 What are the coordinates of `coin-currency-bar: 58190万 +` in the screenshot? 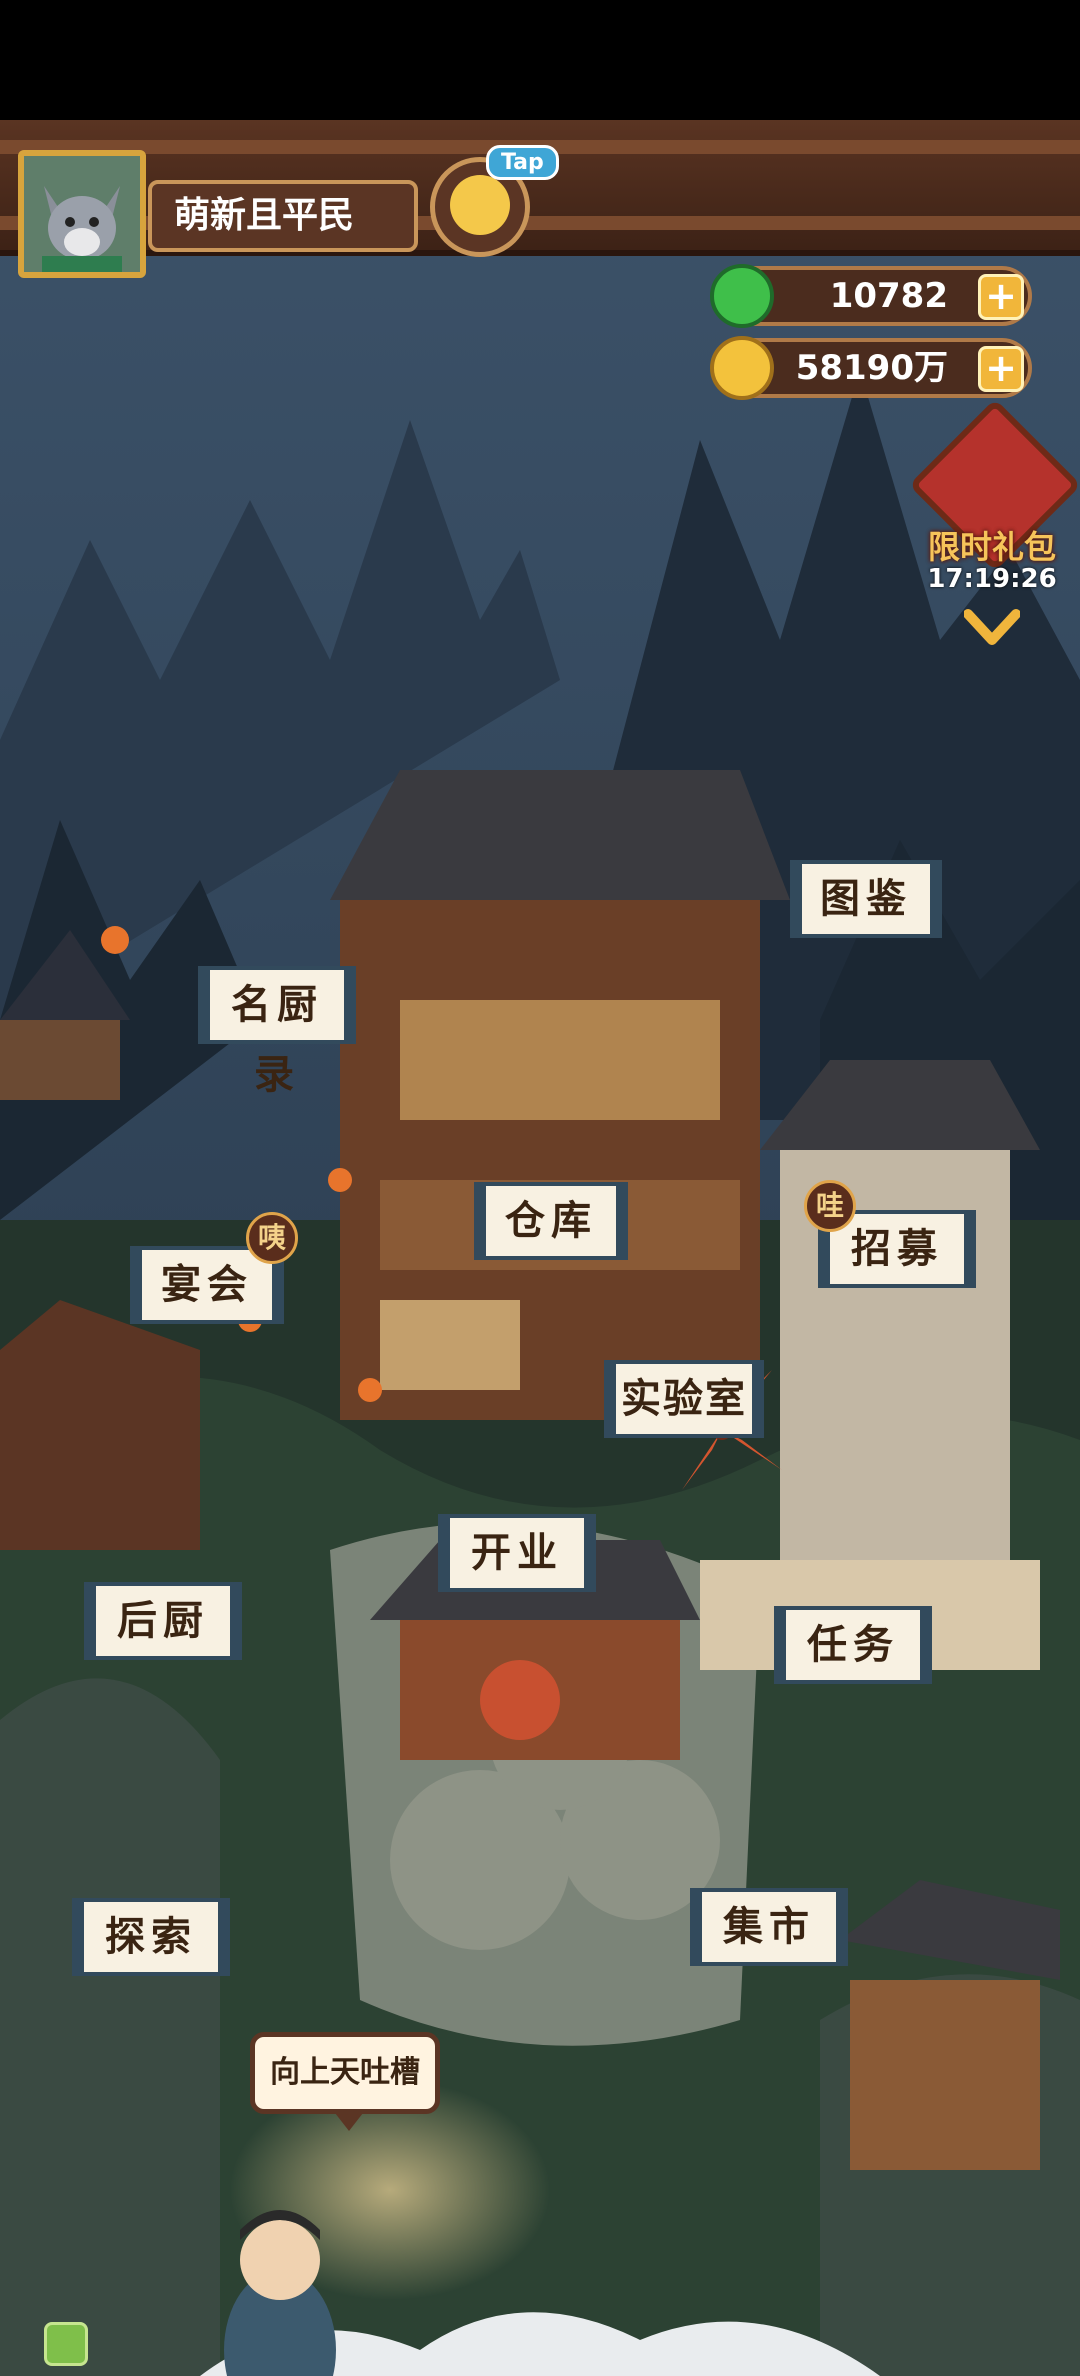 It's located at (871, 368).